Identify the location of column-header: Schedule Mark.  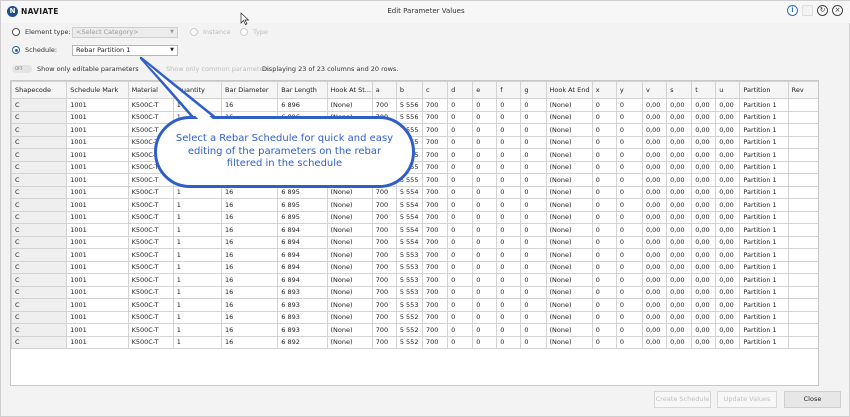
(97, 90).